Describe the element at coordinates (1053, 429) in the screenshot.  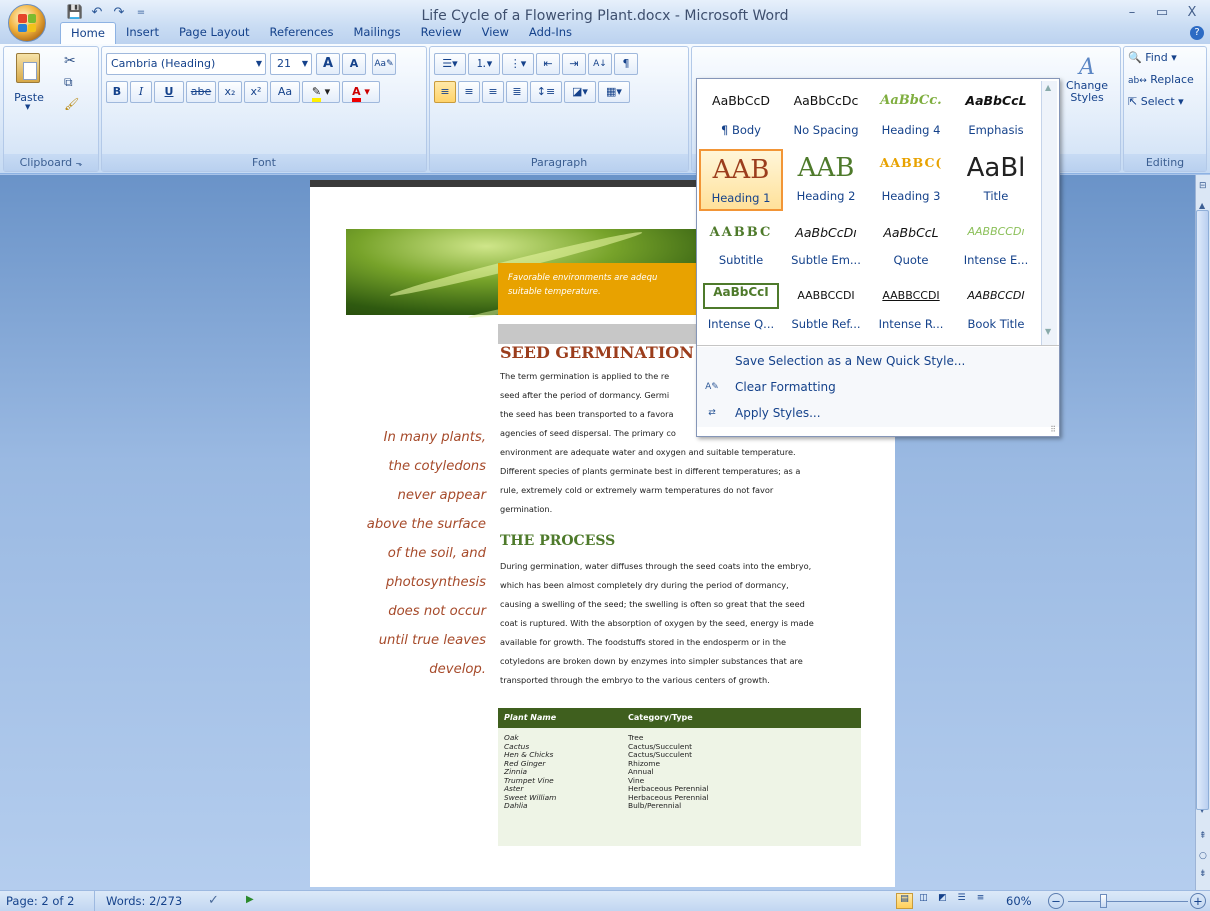
I see `resize-grip-icon: ⠿` at that location.